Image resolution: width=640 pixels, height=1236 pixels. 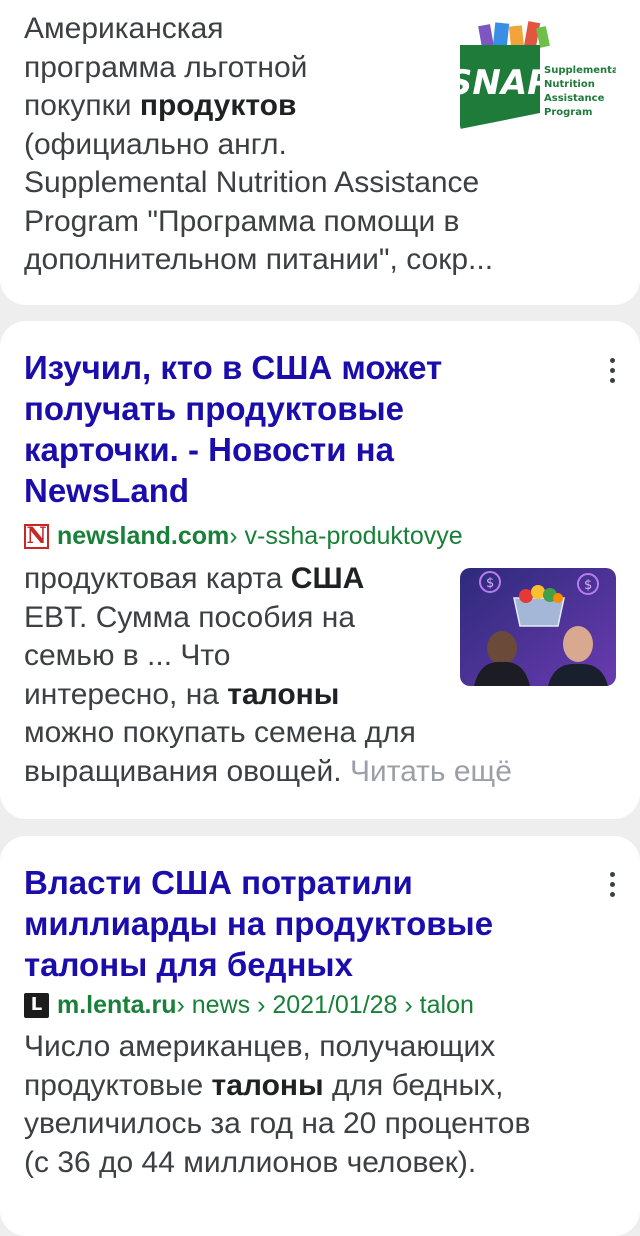 What do you see at coordinates (568, 112) in the screenshot?
I see `svg-text: Program` at bounding box center [568, 112].